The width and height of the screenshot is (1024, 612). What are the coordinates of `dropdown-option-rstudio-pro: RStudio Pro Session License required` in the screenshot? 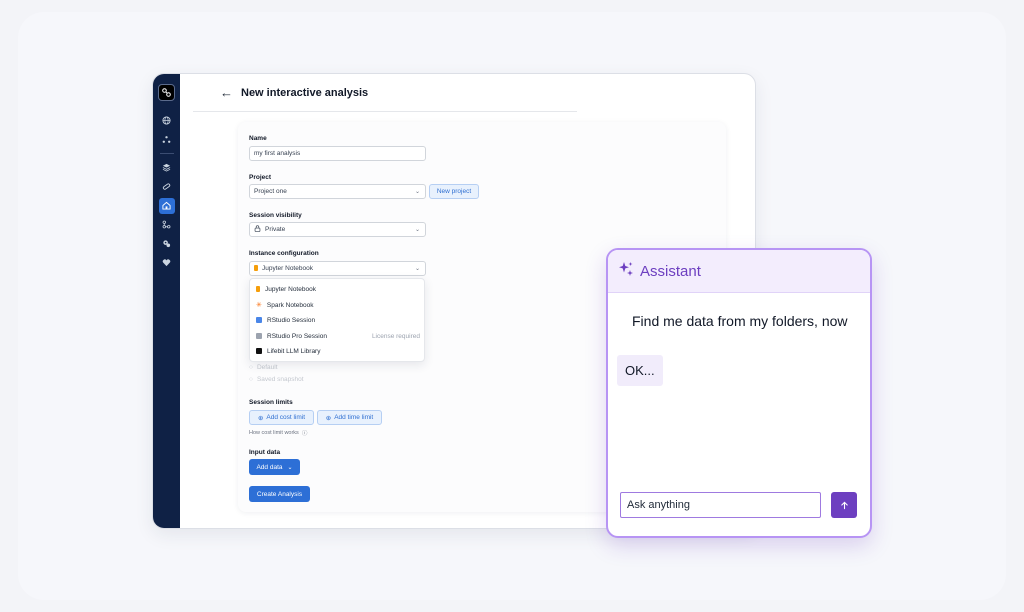 It's located at (338, 336).